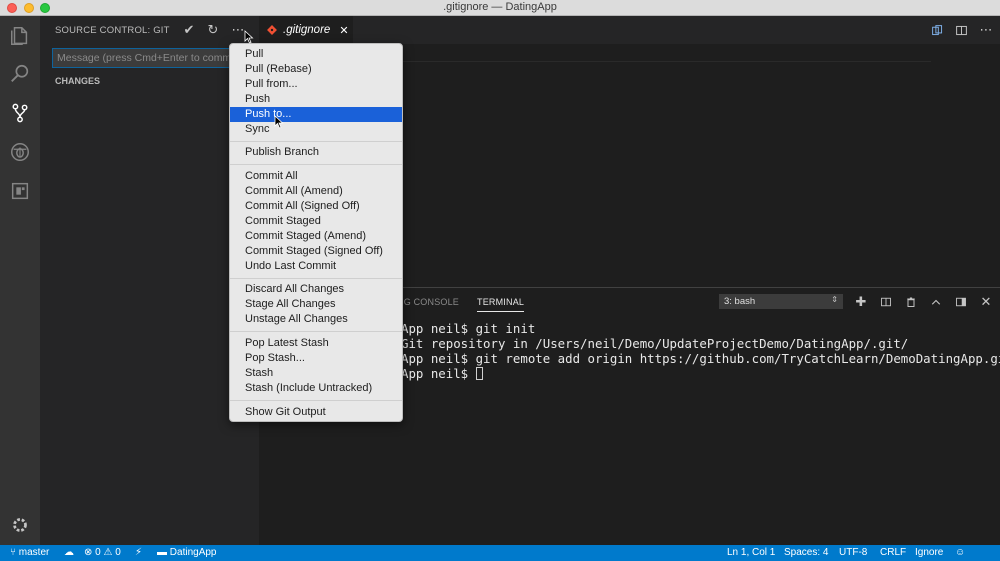 This screenshot has height=561, width=1000. I want to click on menu-item-show-git-output: Show Git Output, so click(316, 412).